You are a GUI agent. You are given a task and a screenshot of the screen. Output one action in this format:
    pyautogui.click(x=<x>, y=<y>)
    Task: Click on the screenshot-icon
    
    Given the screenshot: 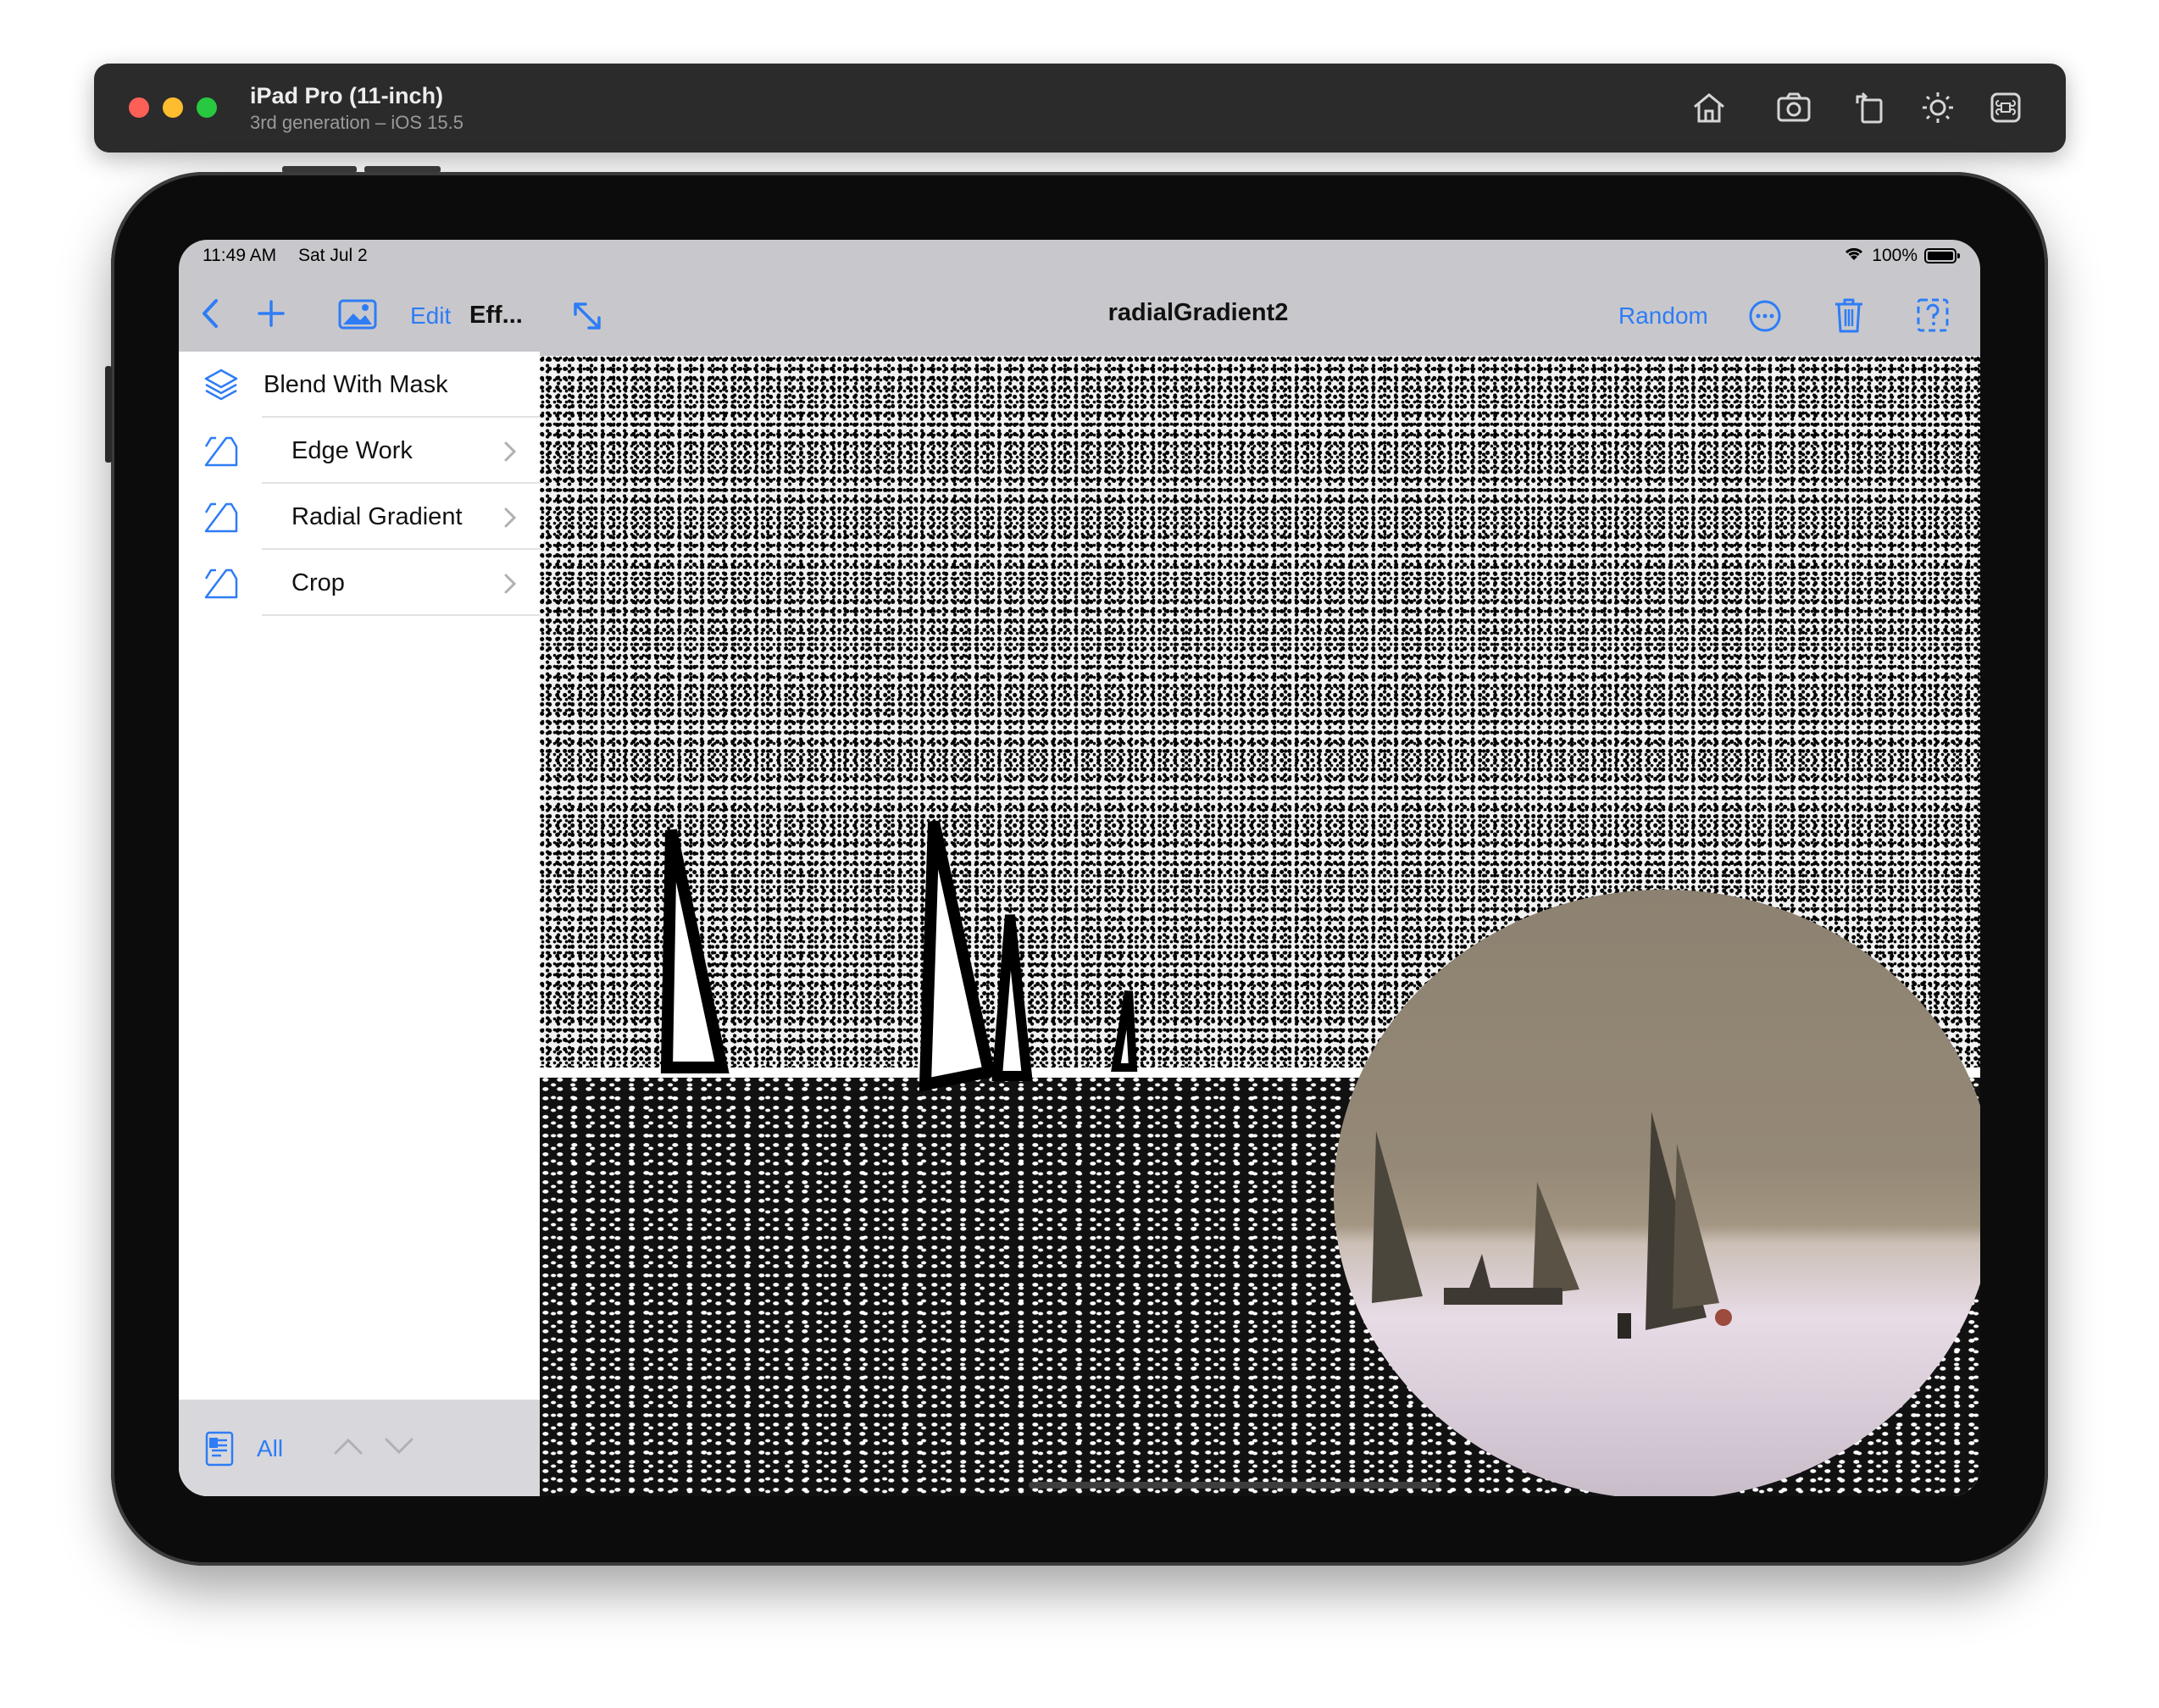 What is the action you would take?
    pyautogui.click(x=1793, y=107)
    